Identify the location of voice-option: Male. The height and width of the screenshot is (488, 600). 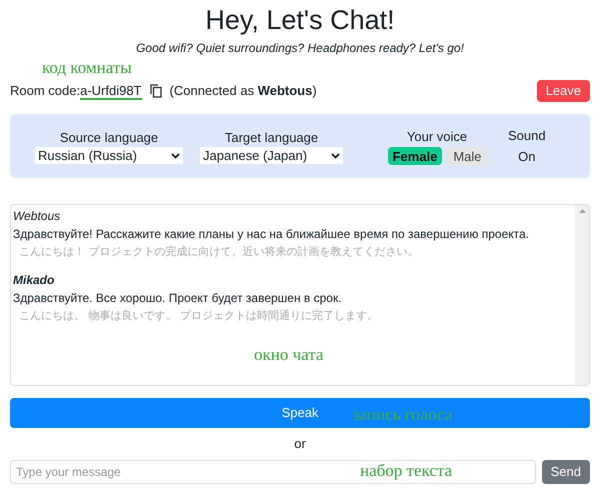
(467, 156).